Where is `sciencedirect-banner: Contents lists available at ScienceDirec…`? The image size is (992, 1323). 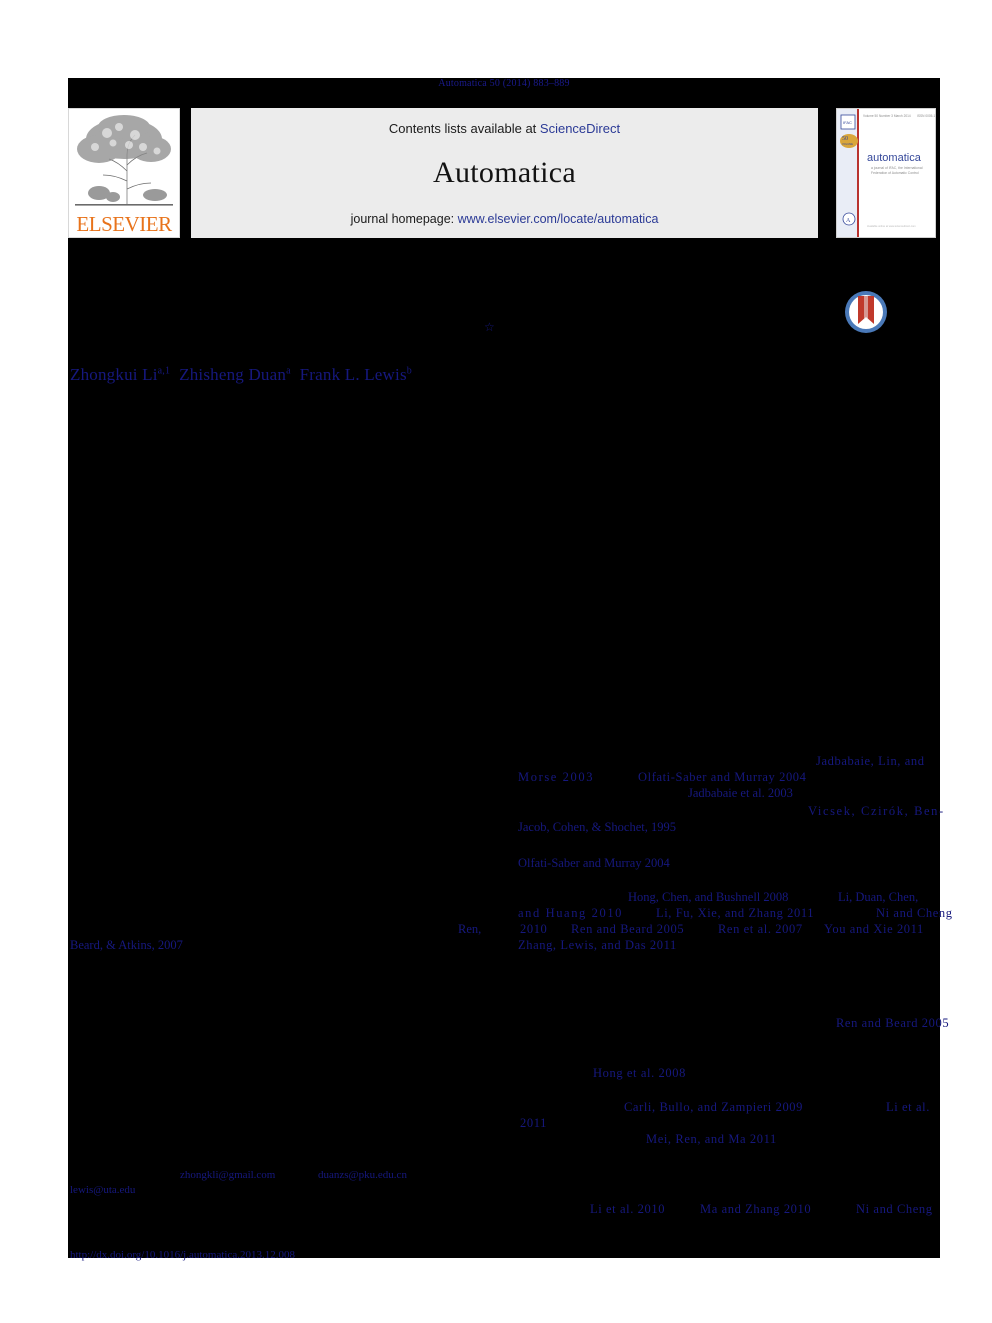
sciencedirect-banner: Contents lists available at ScienceDirec… is located at coordinates (504, 173).